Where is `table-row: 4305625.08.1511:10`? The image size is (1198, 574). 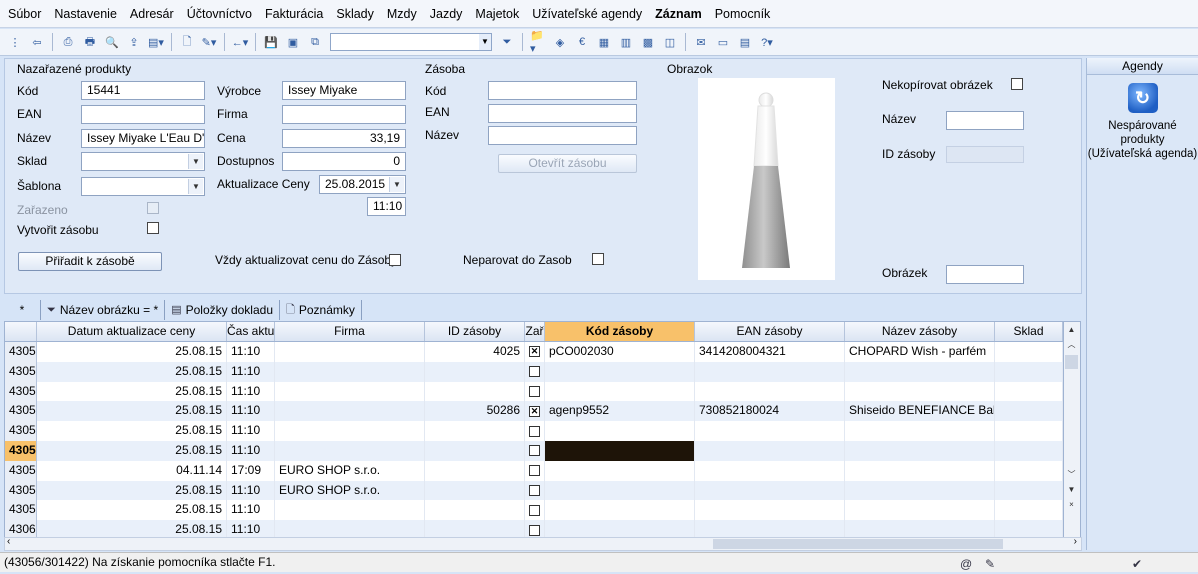 table-row: 4305625.08.1511:10 is located at coordinates (534, 450).